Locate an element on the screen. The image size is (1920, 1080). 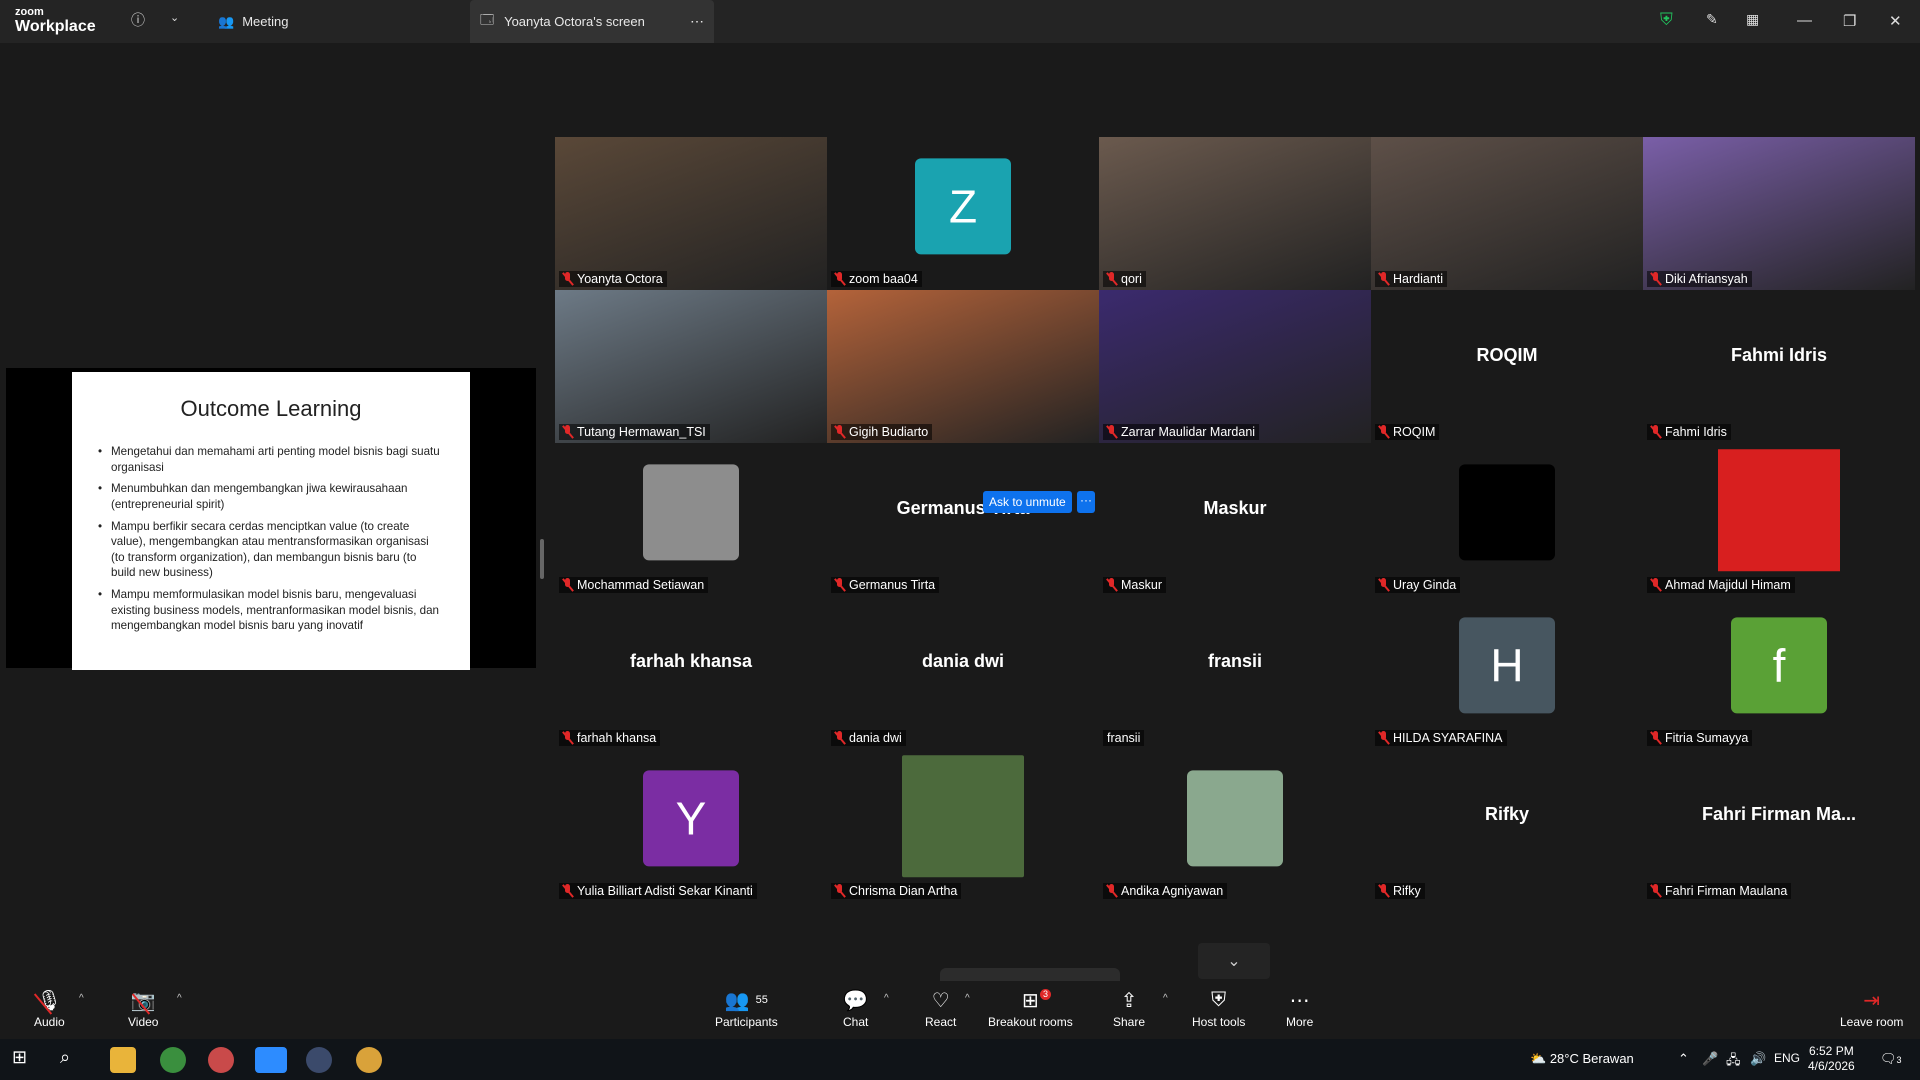
participant-avatar: Y is located at coordinates (691, 817).